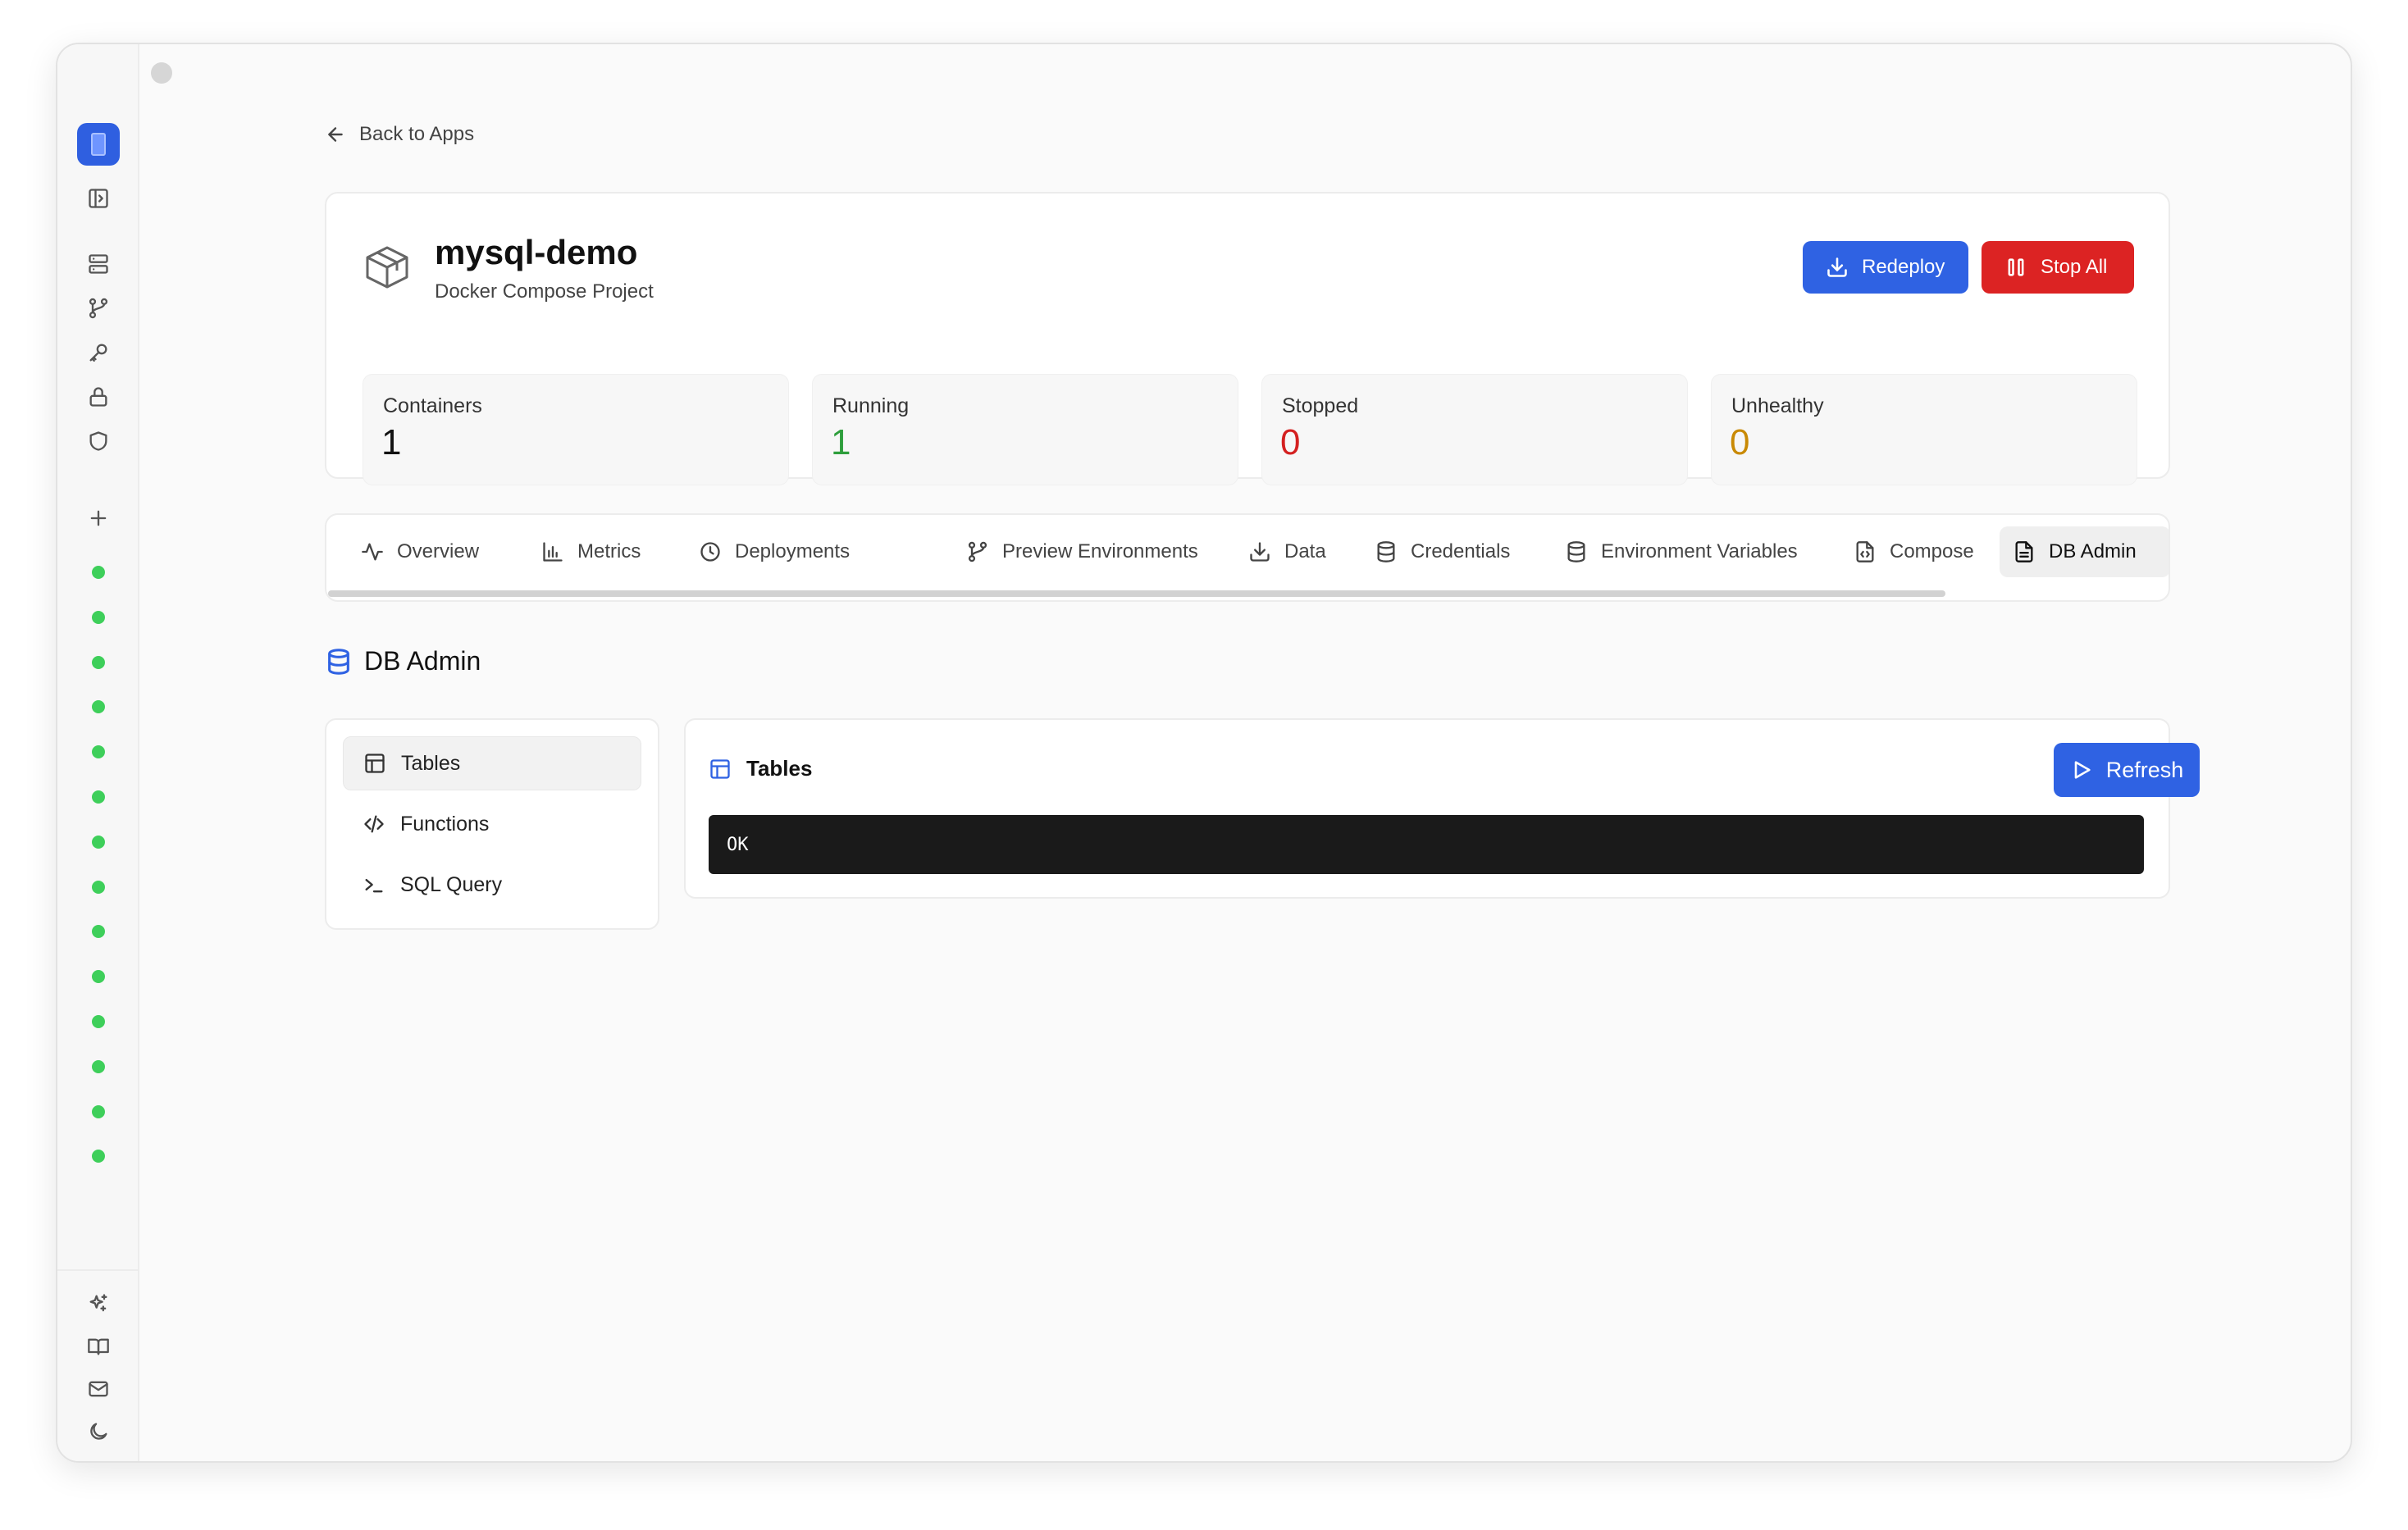  Describe the element at coordinates (98, 397) in the screenshot. I see `lock-icon` at that location.